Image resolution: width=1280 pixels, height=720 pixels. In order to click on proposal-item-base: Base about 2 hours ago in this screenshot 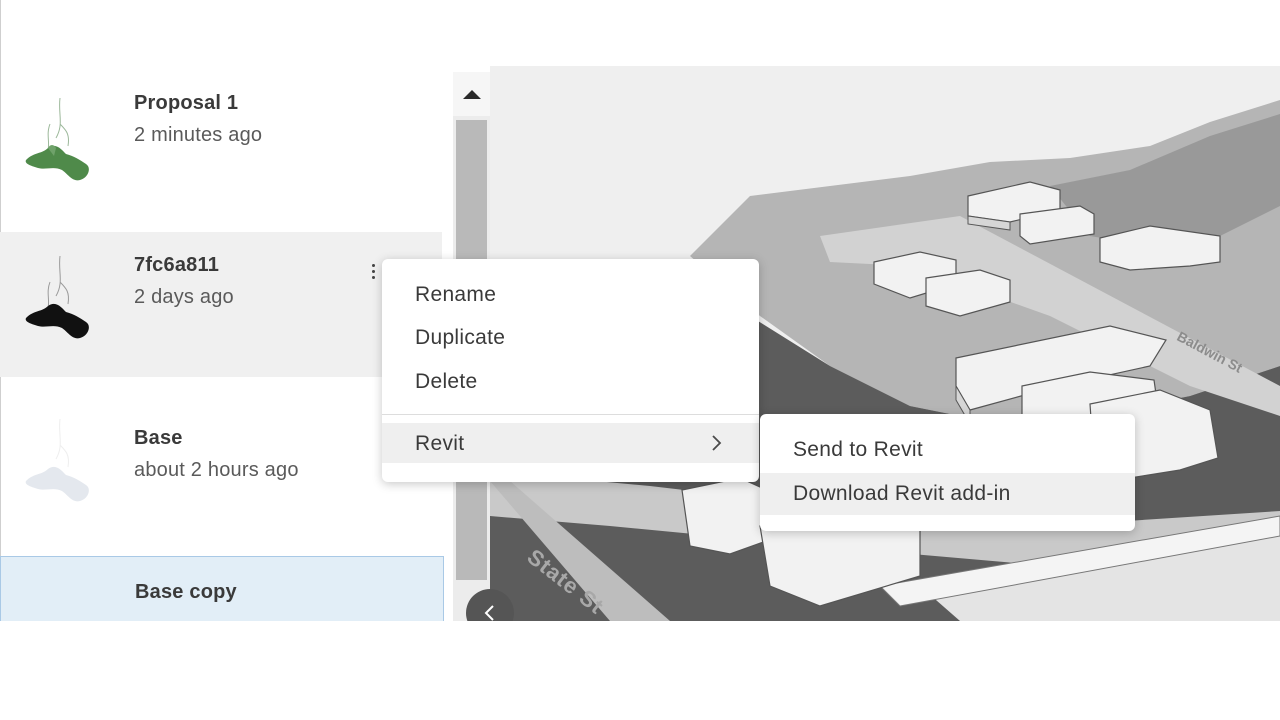, I will do `click(221, 466)`.